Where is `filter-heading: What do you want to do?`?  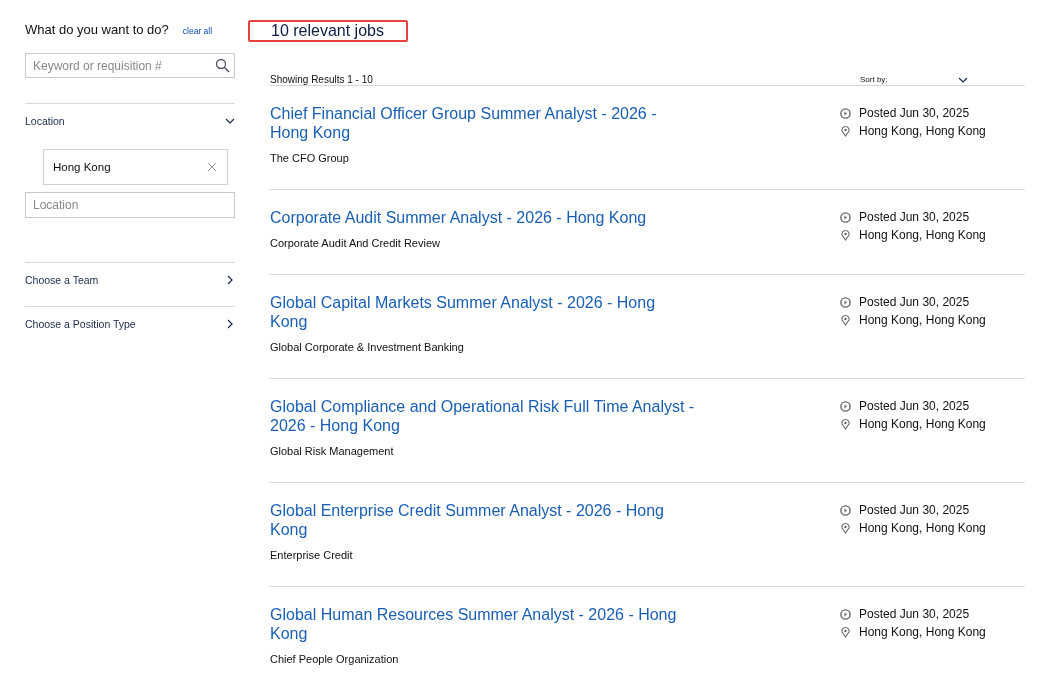 filter-heading: What do you want to do? is located at coordinates (97, 29).